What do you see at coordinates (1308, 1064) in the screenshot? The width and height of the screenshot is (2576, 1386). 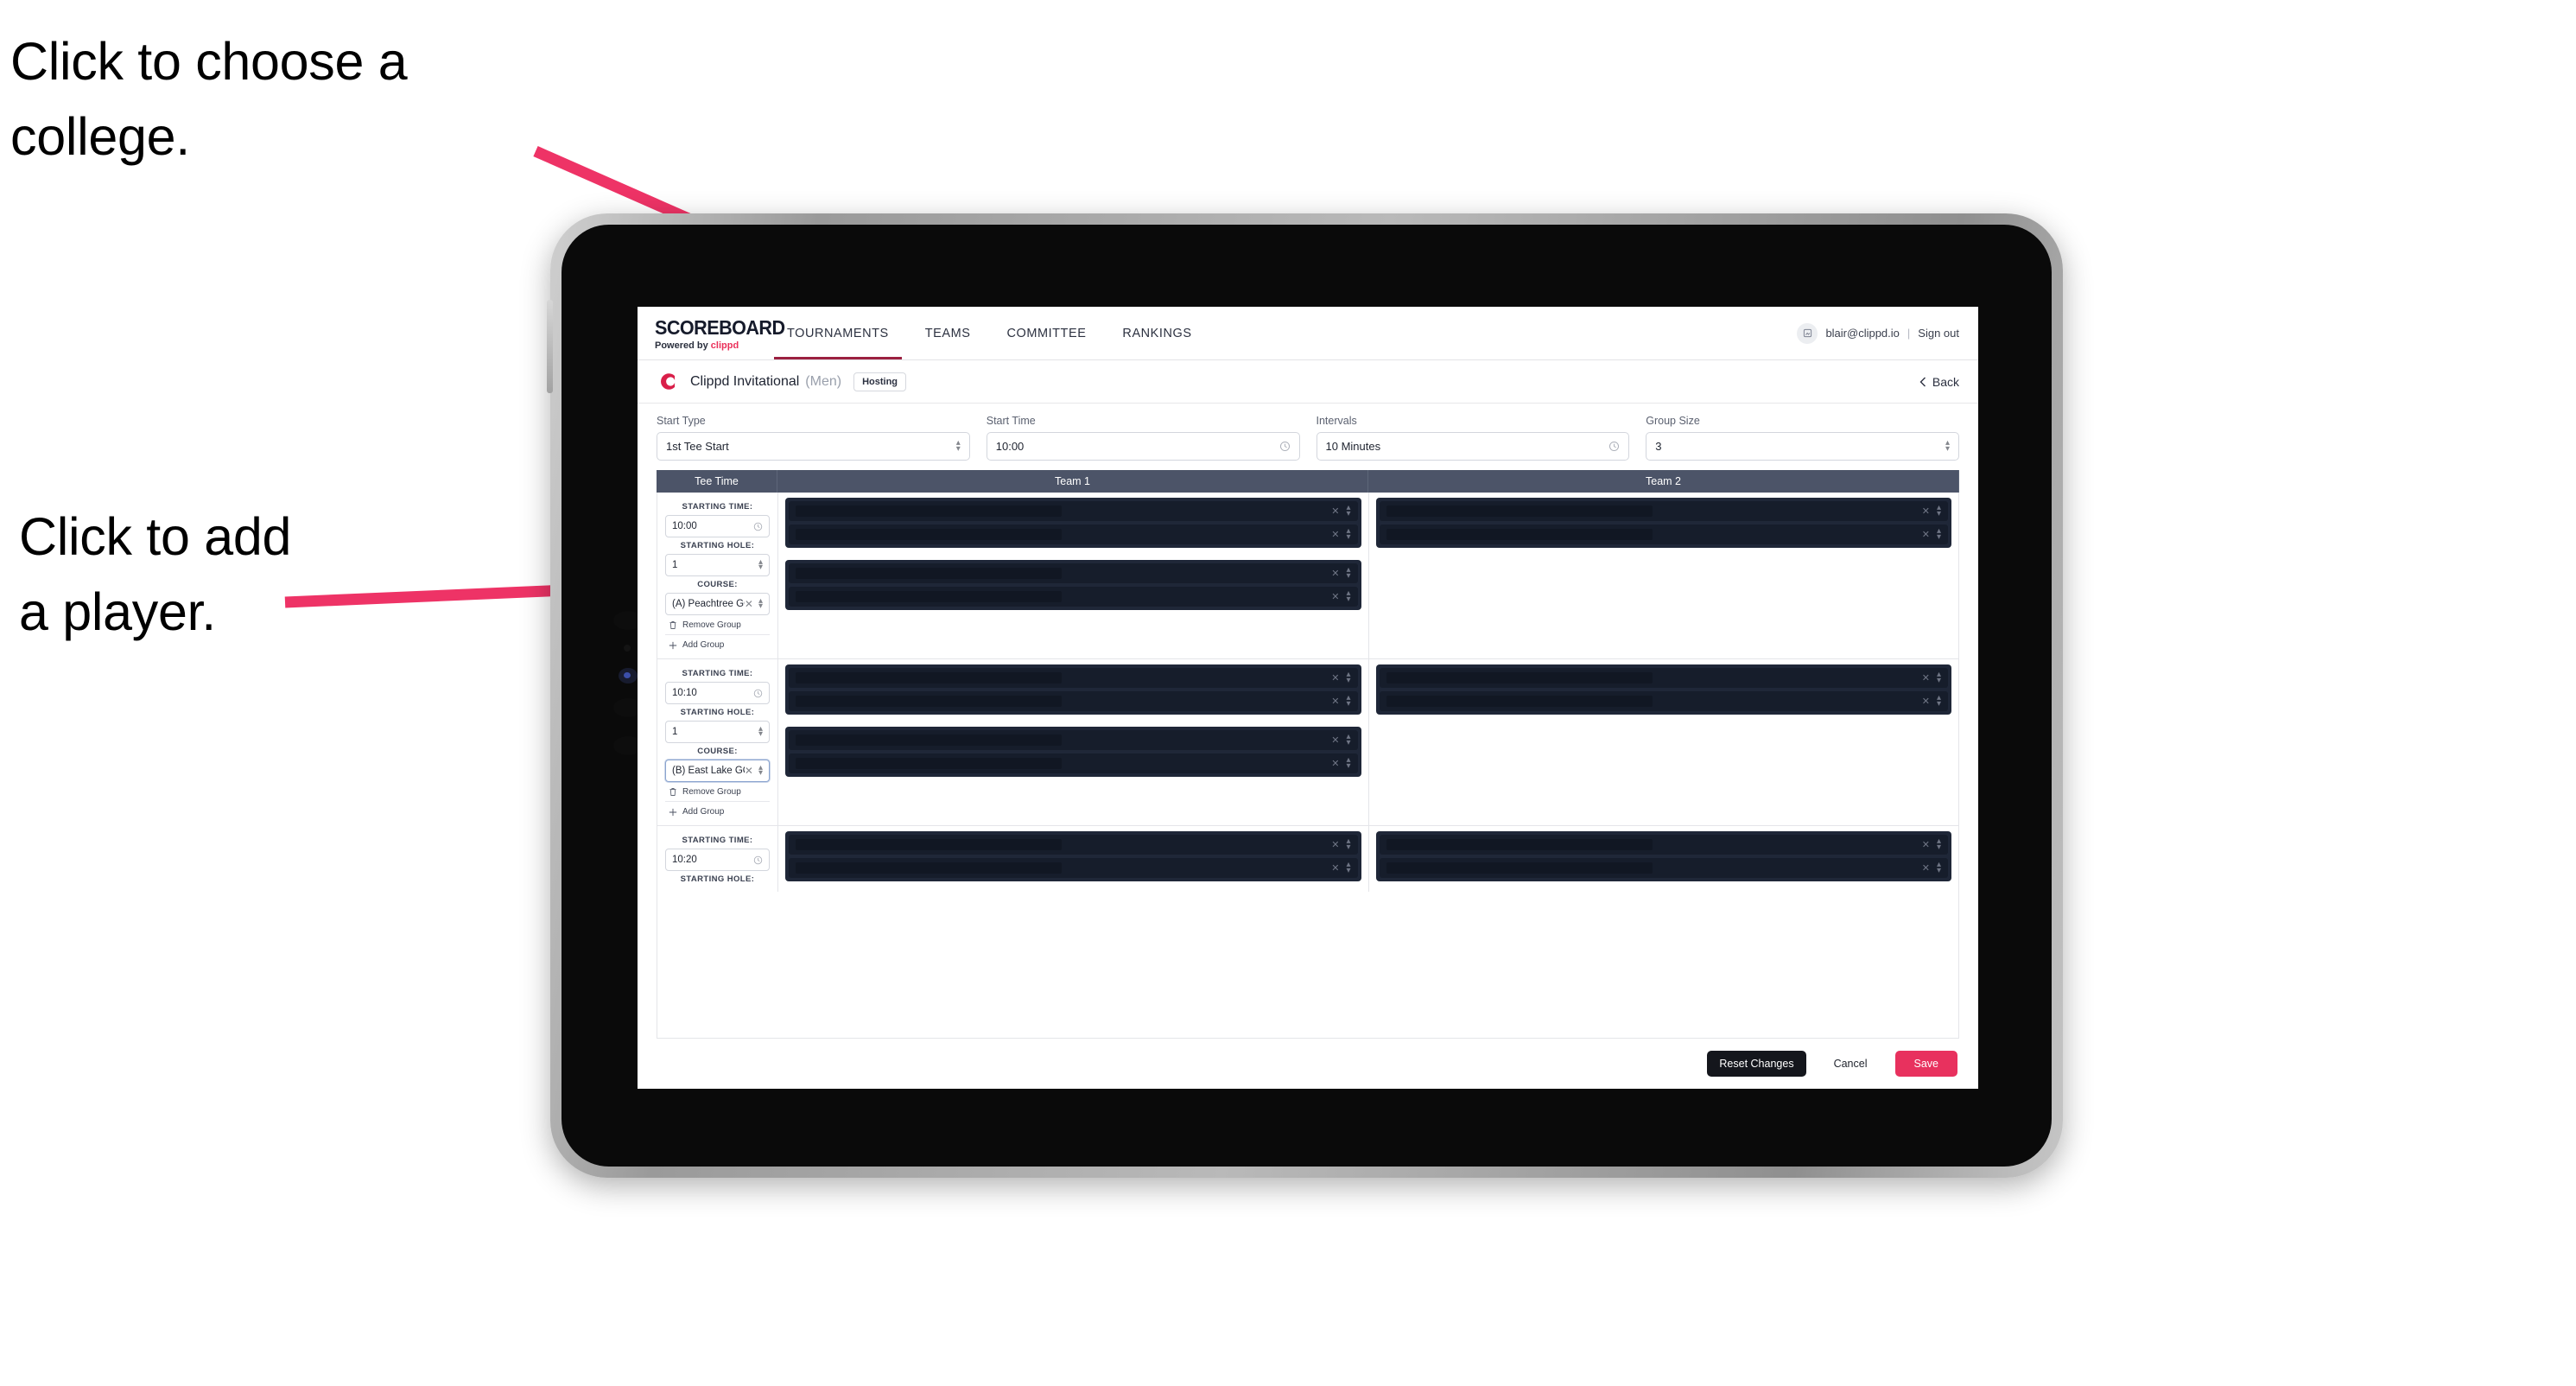 I see `footer-actions: Reset Changes Cancel Save` at bounding box center [1308, 1064].